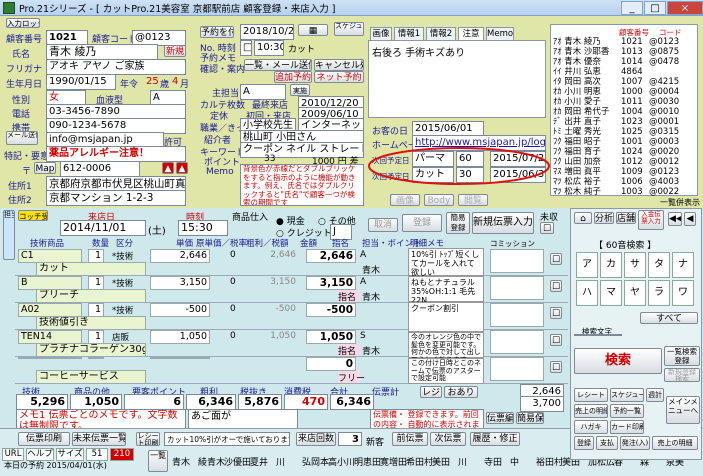 The height and width of the screenshot is (476, 703). I want to click on memo-note-3: クーポン割引, so click(446, 317).